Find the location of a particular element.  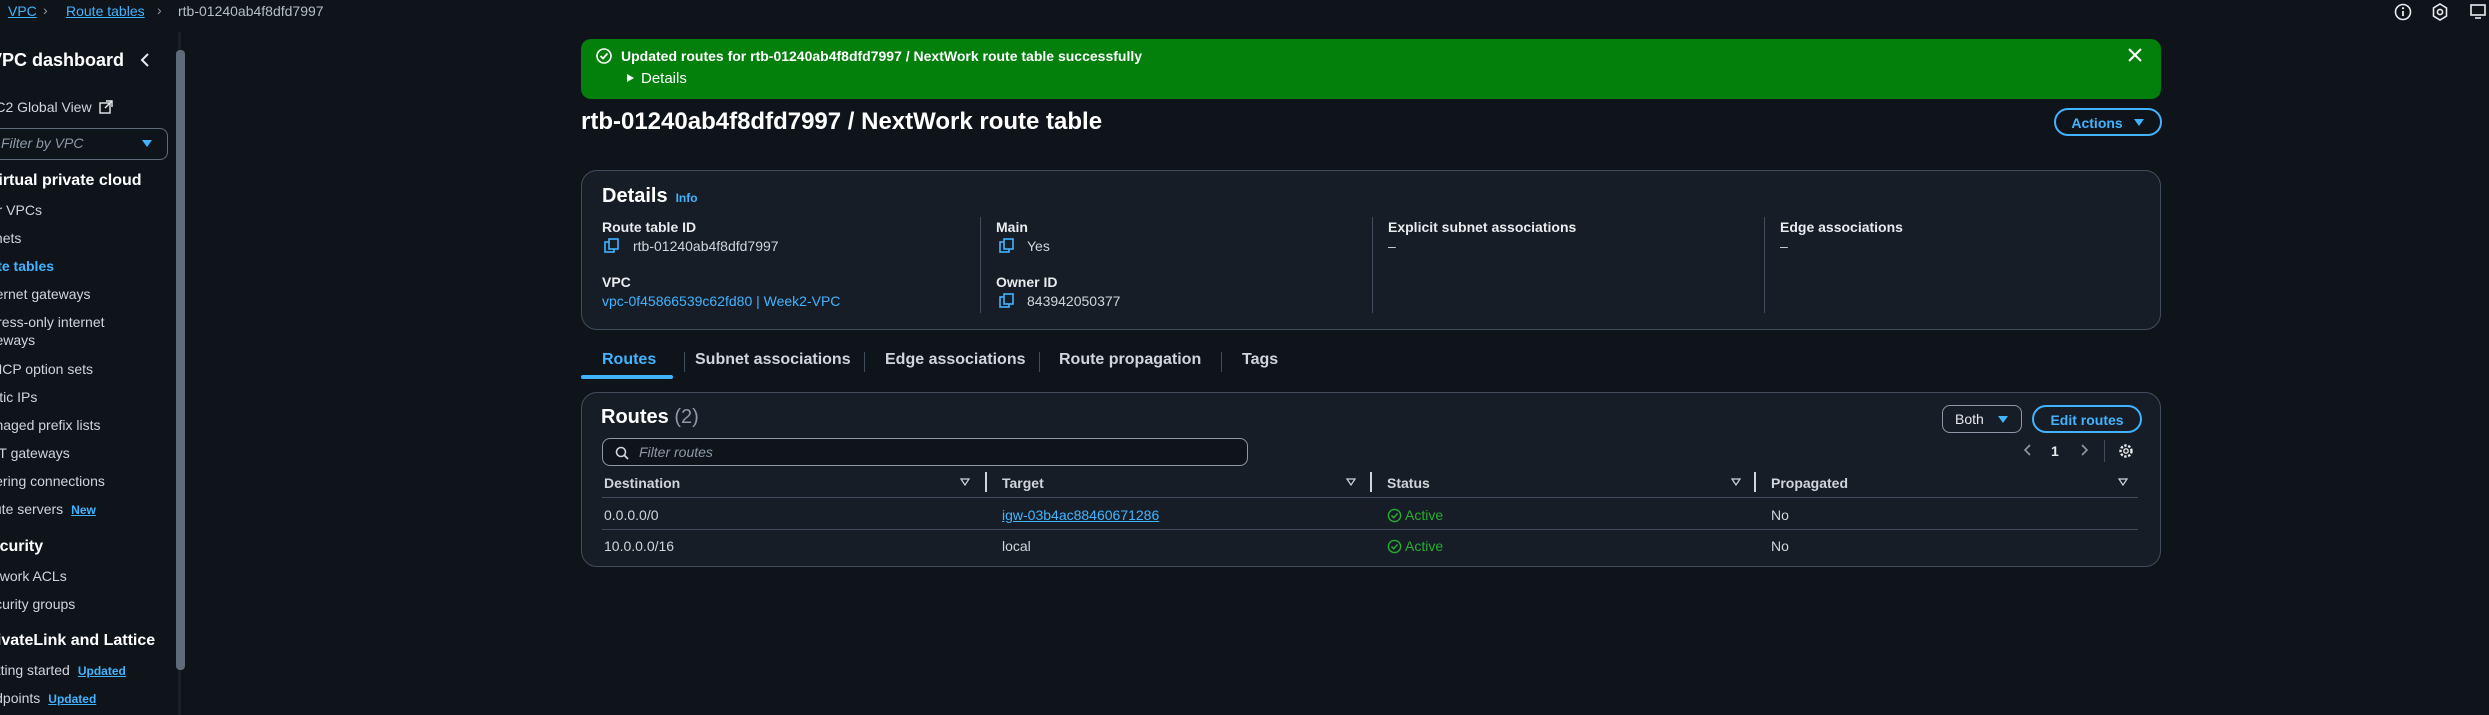

table-header-divider is located at coordinates (1370, 497).